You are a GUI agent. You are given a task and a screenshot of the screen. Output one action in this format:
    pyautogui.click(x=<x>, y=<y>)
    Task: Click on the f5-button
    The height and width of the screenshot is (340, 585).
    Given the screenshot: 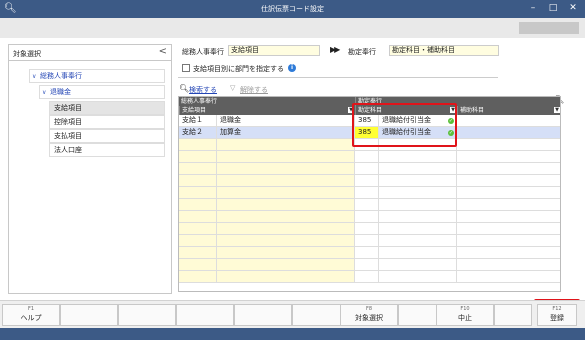 What is the action you would take?
    pyautogui.click(x=263, y=315)
    